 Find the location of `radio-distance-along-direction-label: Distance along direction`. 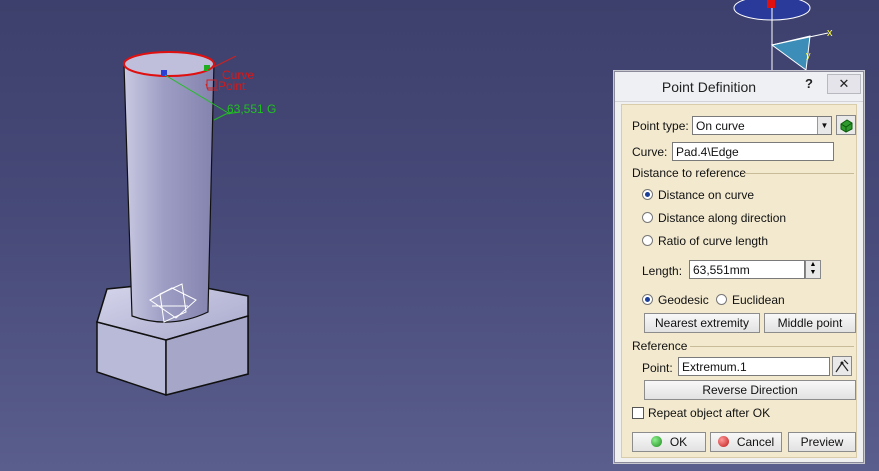

radio-distance-along-direction-label: Distance along direction is located at coordinates (722, 218).